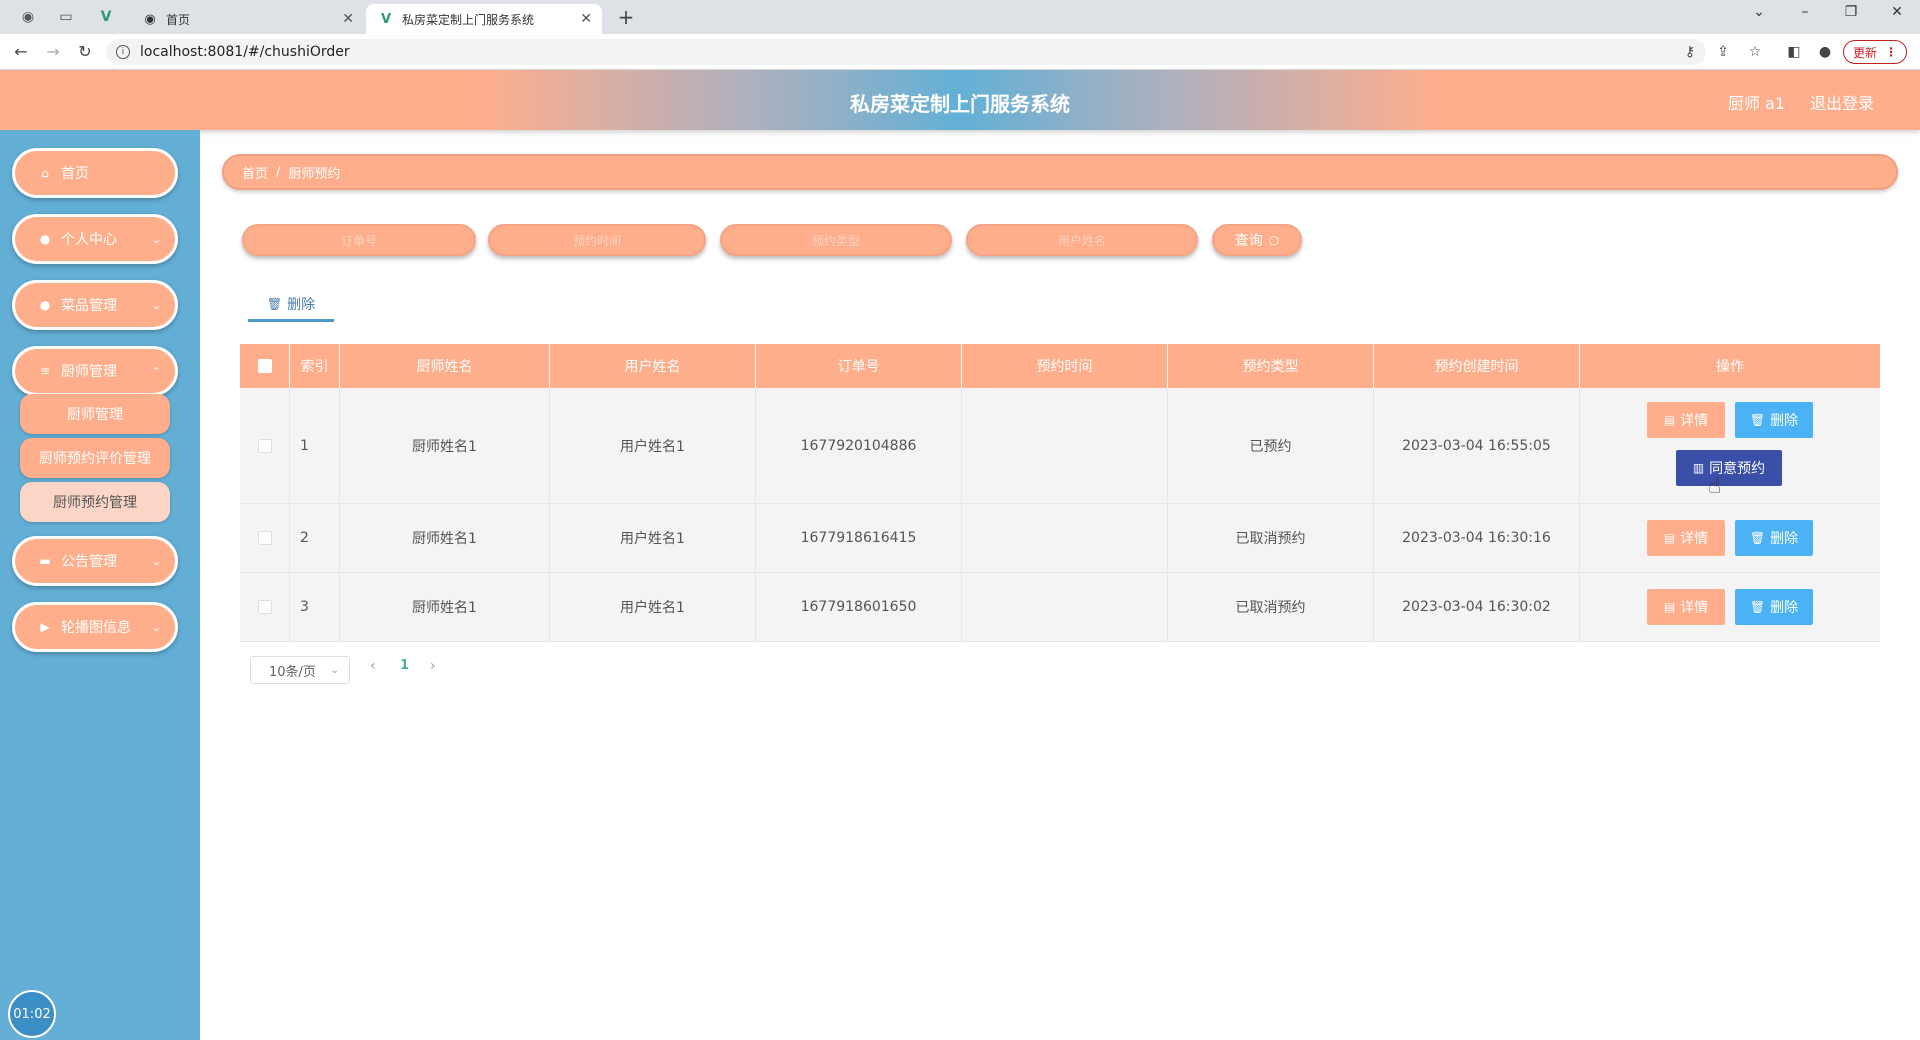 The image size is (1920, 1040). What do you see at coordinates (1729, 468) in the screenshot?
I see `agree-appointment-button: ▥ 同意预约` at bounding box center [1729, 468].